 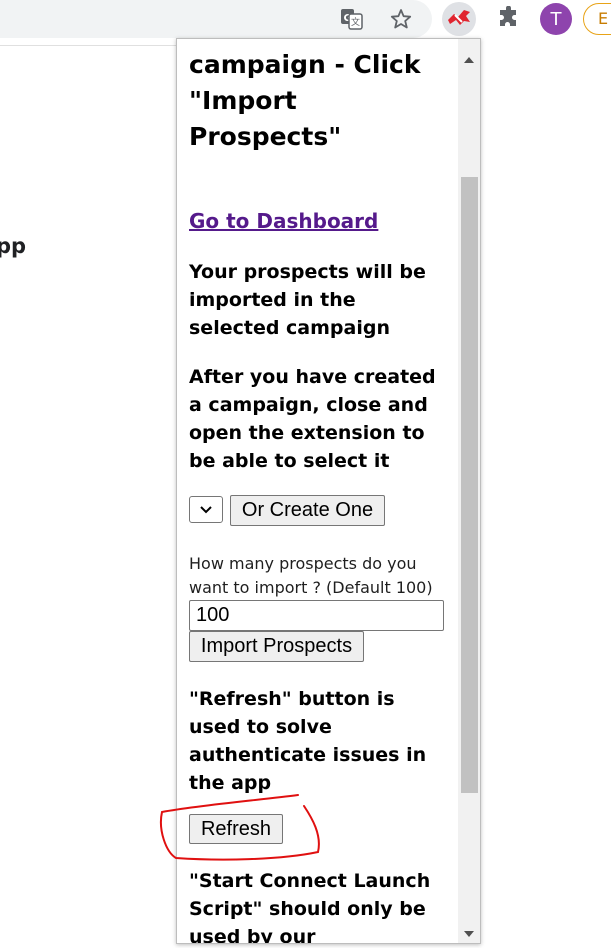 I want to click on extension-logo-button, so click(x=459, y=19).